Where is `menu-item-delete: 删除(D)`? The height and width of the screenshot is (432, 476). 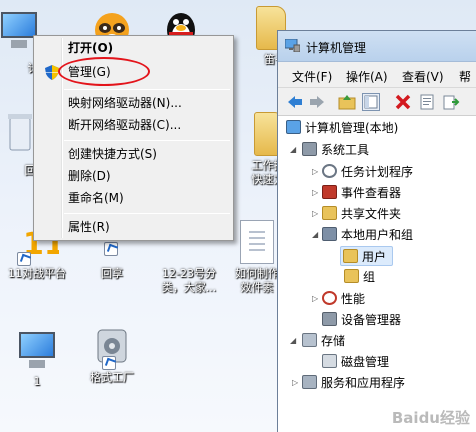
menu-item-delete: 删除(D) is located at coordinates (133, 176).